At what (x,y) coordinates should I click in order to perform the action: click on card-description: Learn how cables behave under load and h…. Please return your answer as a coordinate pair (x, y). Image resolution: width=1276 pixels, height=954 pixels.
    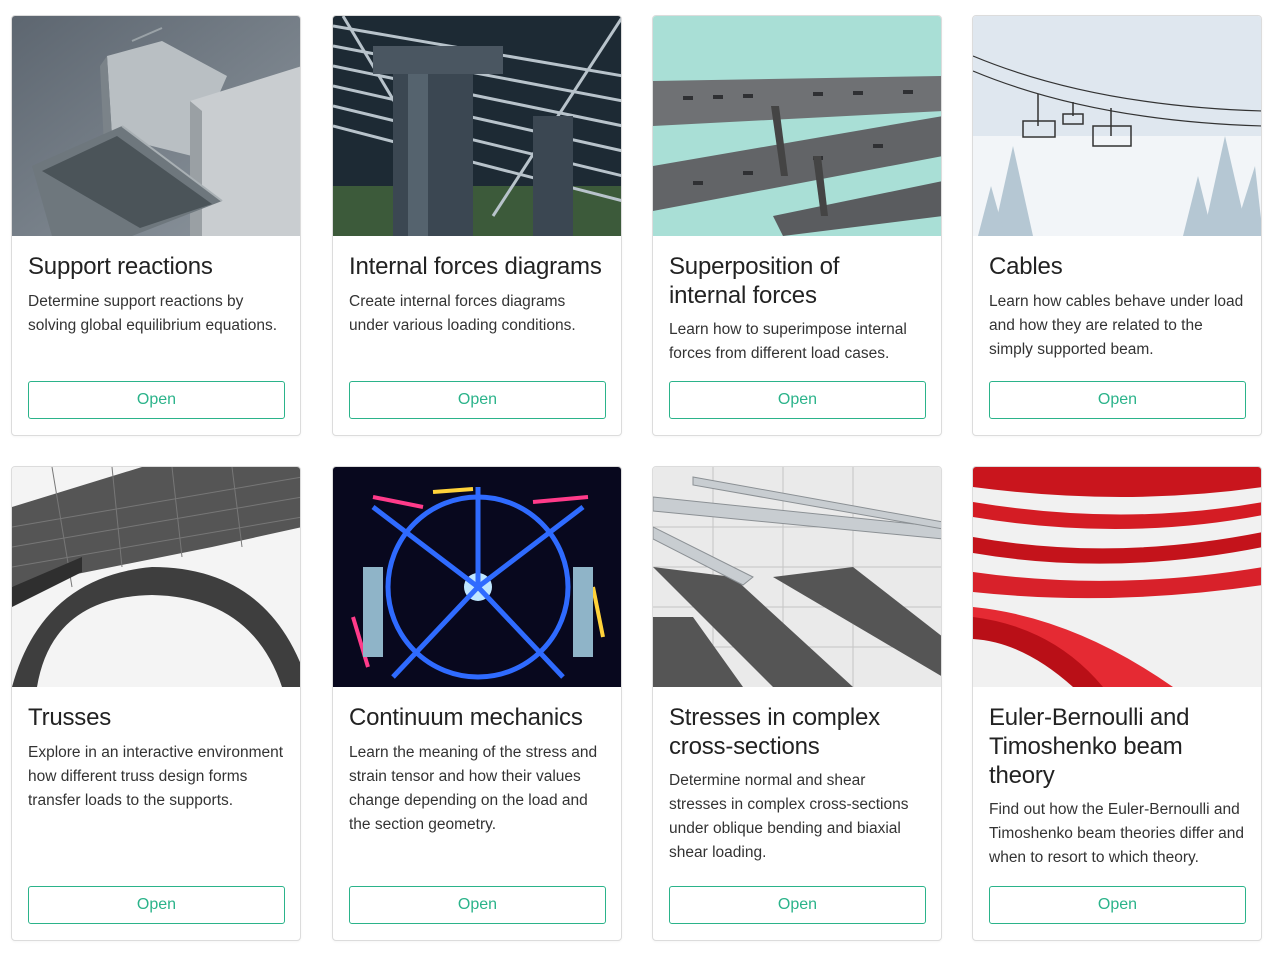
    Looking at the image, I should click on (1116, 325).